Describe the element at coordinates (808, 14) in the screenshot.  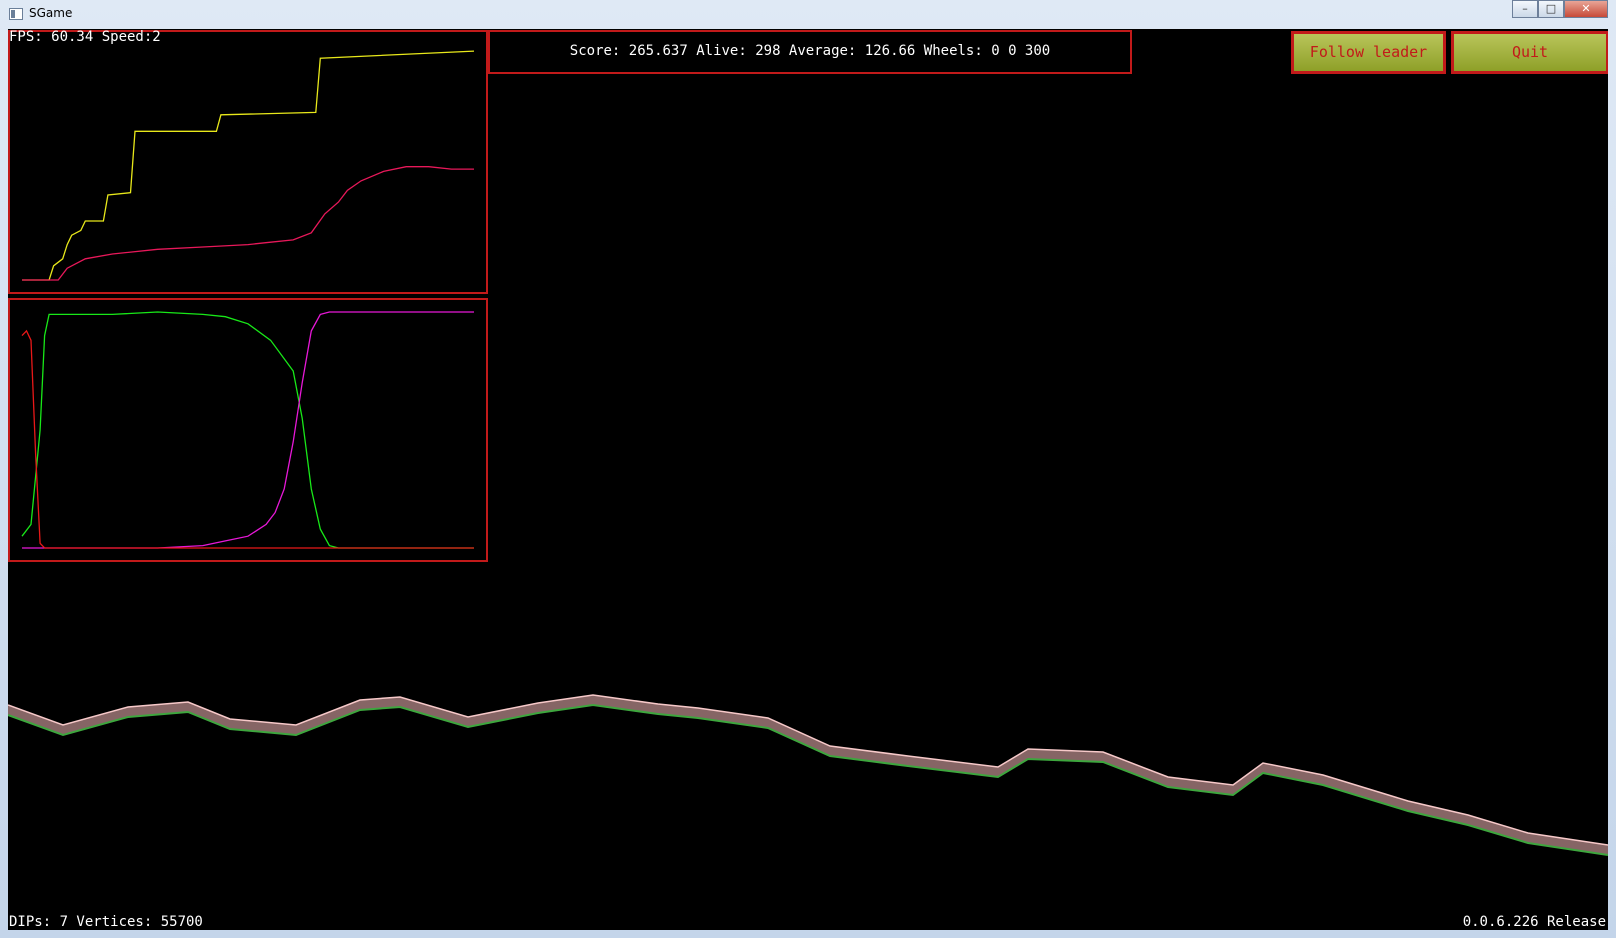
I see `title-bar: SGame – □ ✕` at that location.